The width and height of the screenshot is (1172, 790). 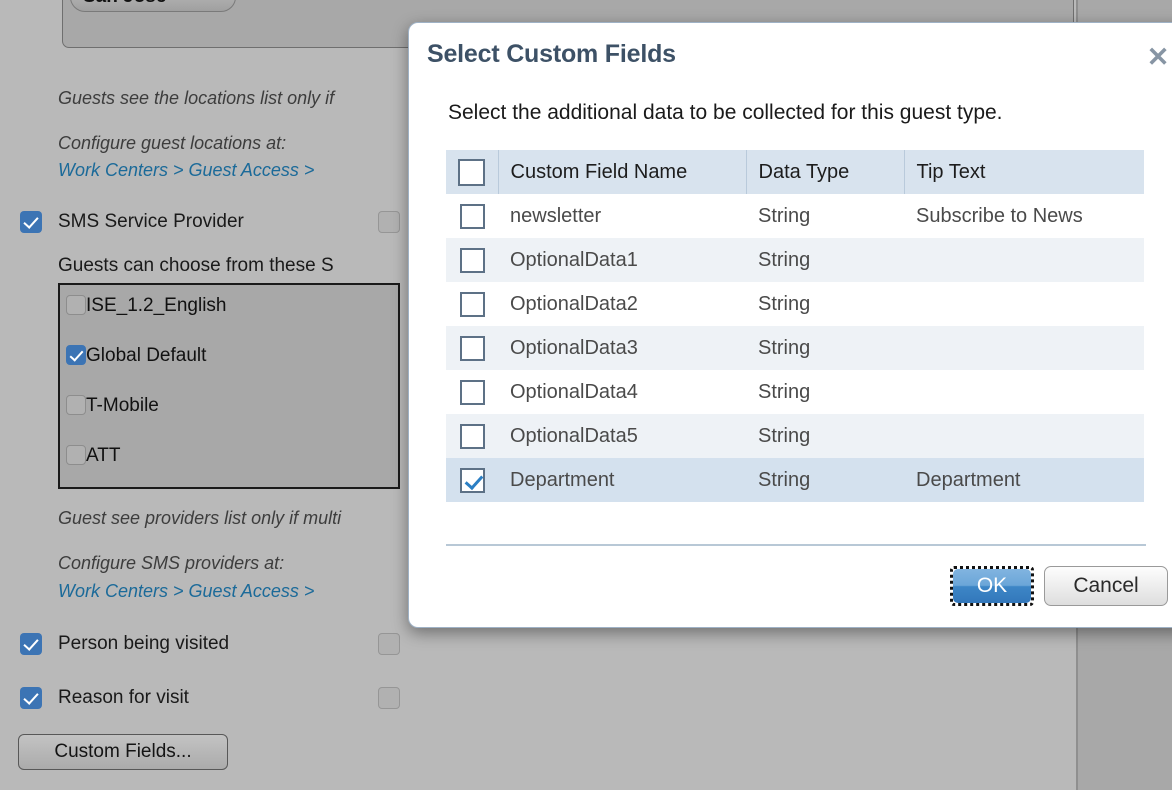 I want to click on row-field-name: OptionalData2, so click(x=574, y=303).